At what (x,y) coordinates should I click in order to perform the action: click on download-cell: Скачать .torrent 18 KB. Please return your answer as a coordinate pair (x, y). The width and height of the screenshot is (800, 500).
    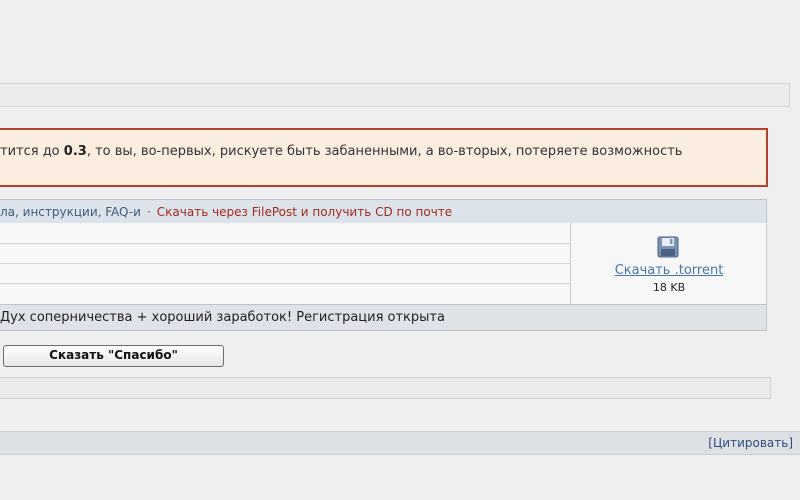
    Looking at the image, I should click on (669, 263).